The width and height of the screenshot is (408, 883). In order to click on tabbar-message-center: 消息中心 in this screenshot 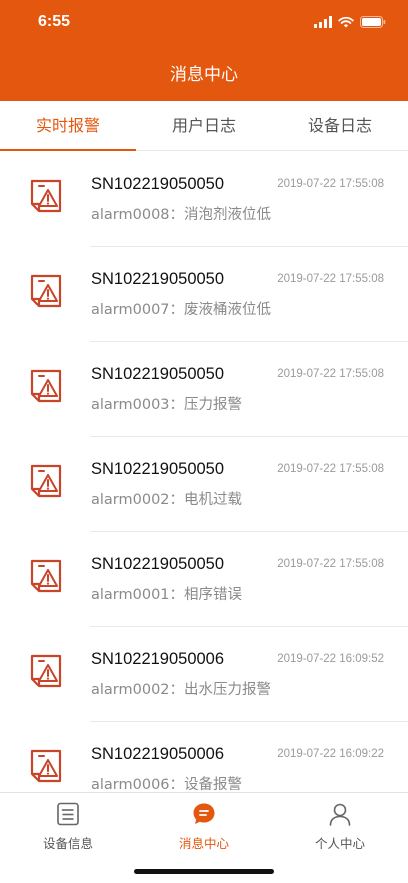, I will do `click(204, 823)`.